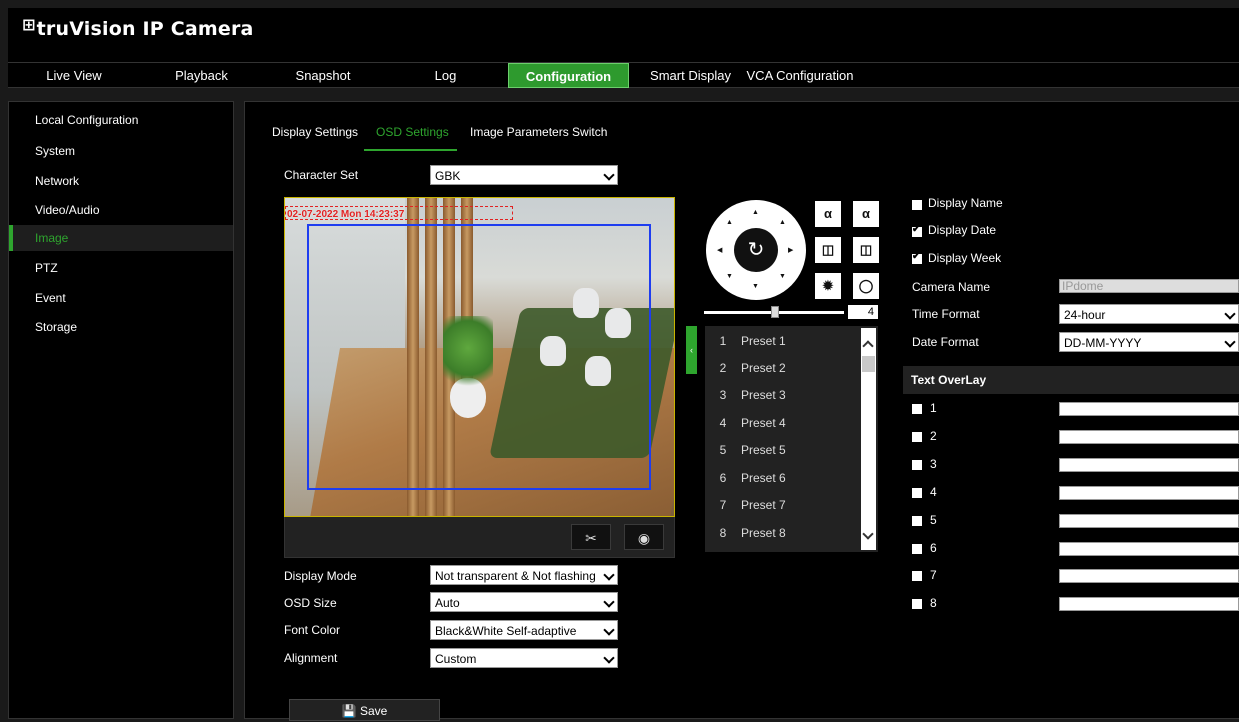 This screenshot has height=722, width=1239. What do you see at coordinates (828, 286) in the screenshot?
I see `iris-close-button: ✹` at bounding box center [828, 286].